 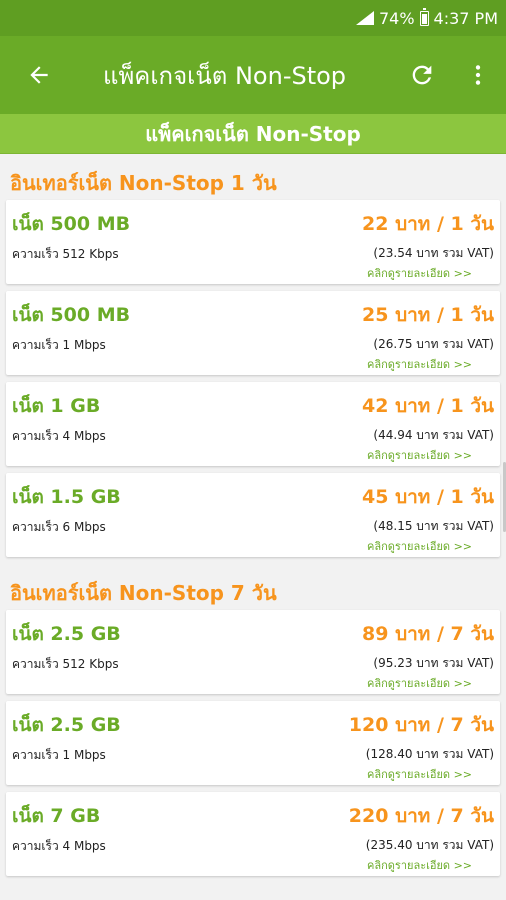 I want to click on package-speed: ความเร็ว 6 Mbps, so click(x=59, y=527).